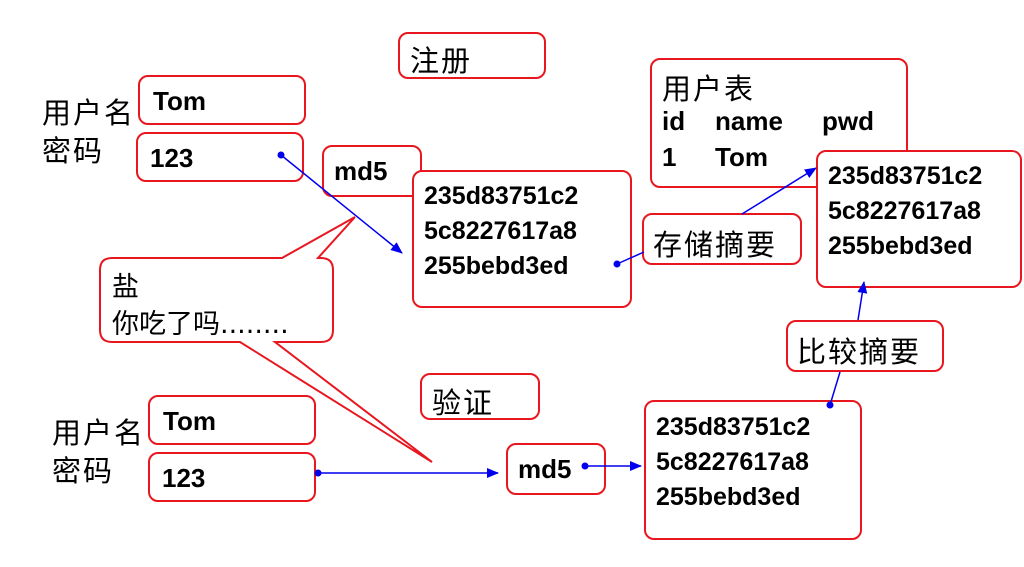 This screenshot has height=567, width=1024. Describe the element at coordinates (318, 473) in the screenshot. I see `dot-verify-password` at that location.